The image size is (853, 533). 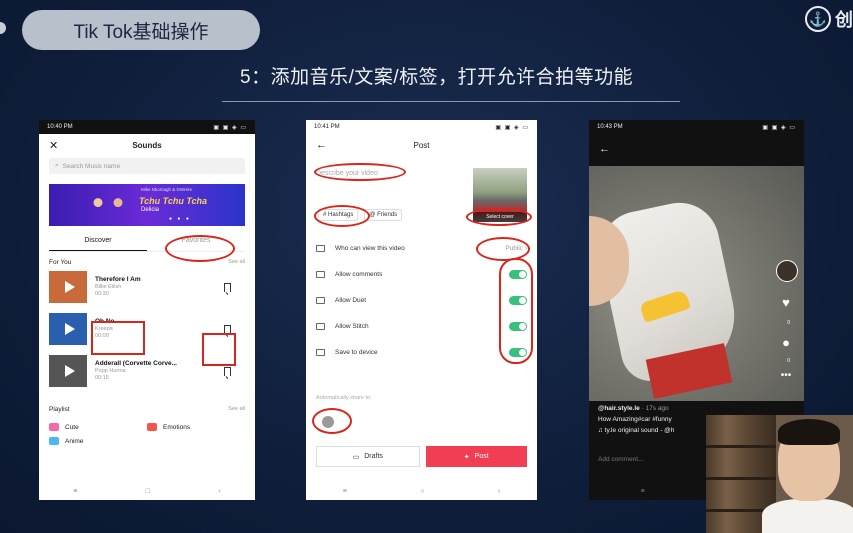 What do you see at coordinates (696, 283) in the screenshot?
I see `video-player` at bounding box center [696, 283].